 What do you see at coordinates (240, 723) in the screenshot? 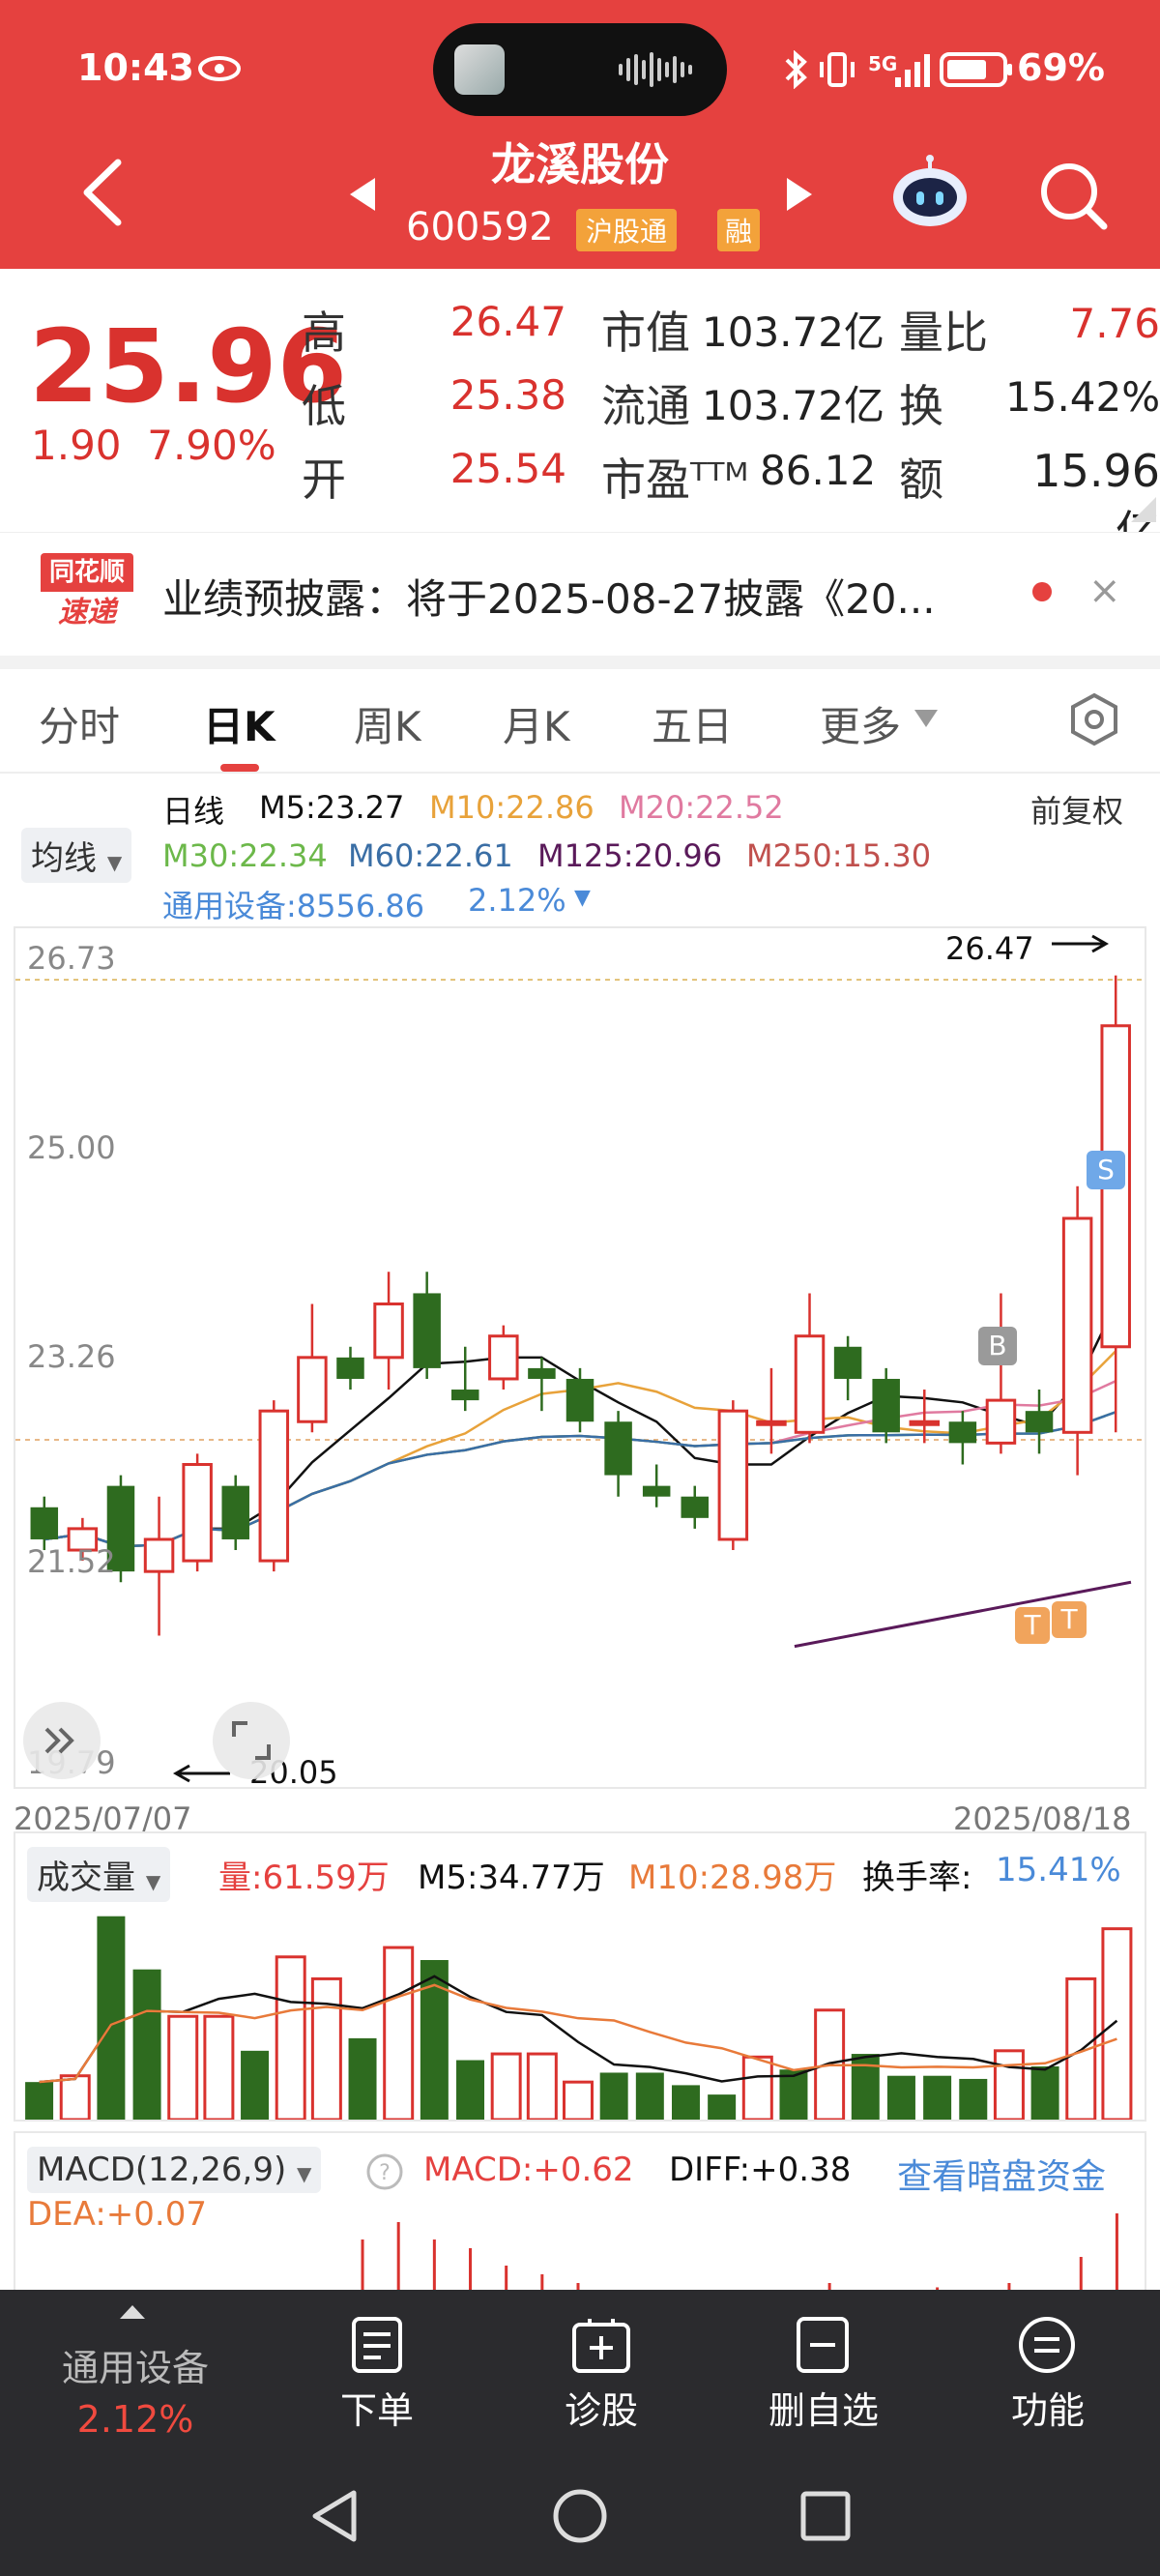
I see `tab-daily-k: 日K` at bounding box center [240, 723].